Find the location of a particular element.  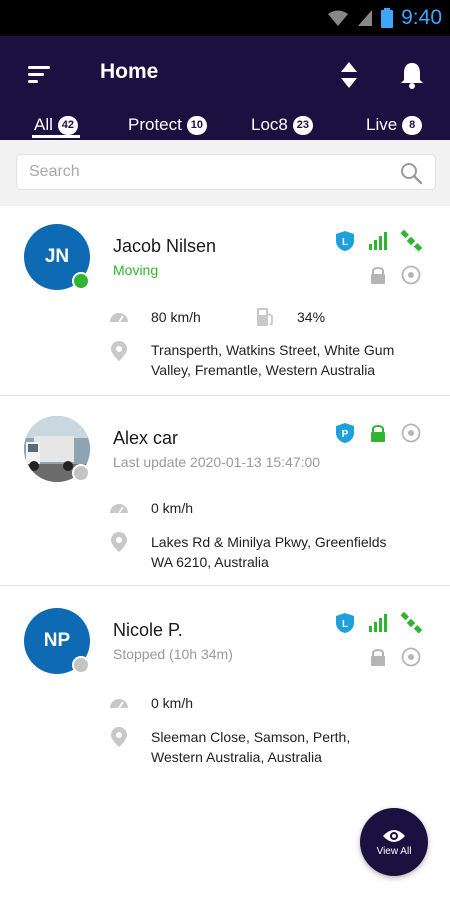

tab-label: Loc8 is located at coordinates (269, 124).